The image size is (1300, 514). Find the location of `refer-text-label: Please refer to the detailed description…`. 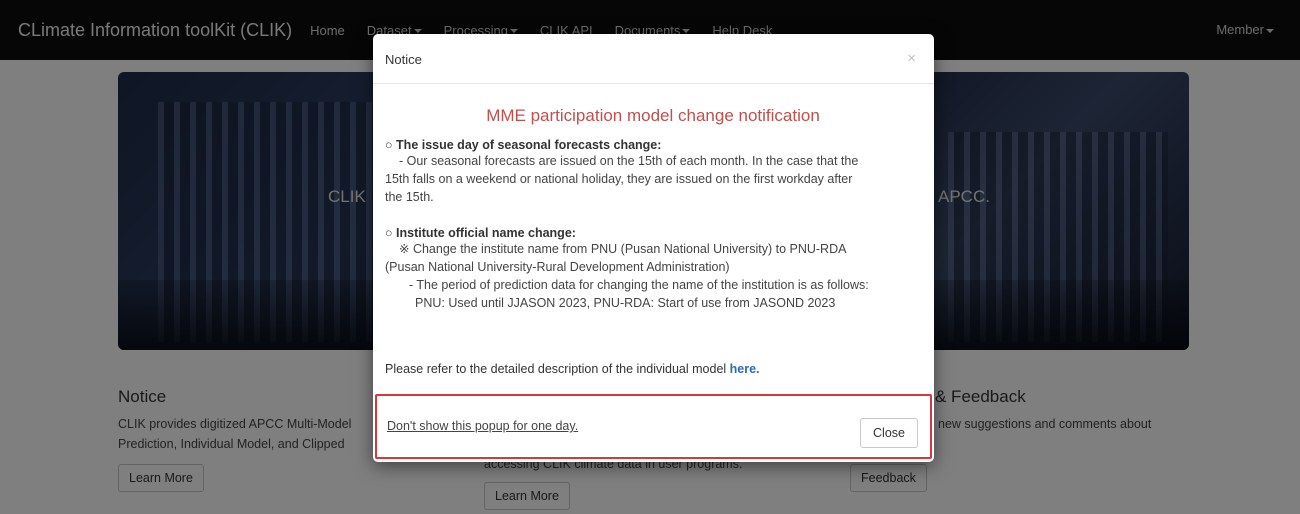

refer-text-label: Please refer to the detailed description… is located at coordinates (557, 369).